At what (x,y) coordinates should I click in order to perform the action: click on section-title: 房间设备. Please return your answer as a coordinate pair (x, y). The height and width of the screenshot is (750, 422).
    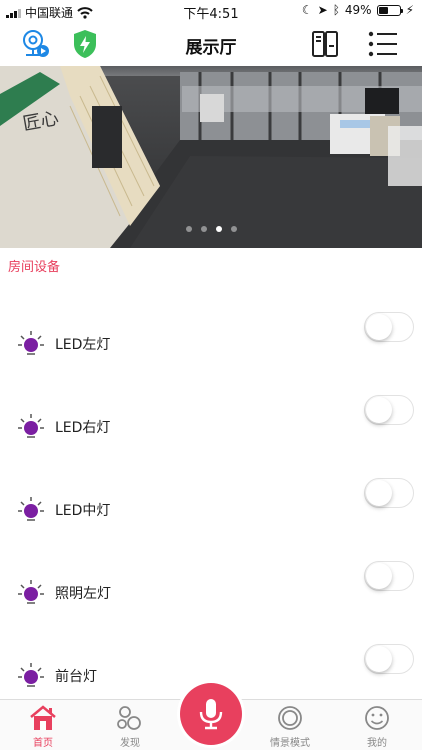
    Looking at the image, I should click on (34, 267).